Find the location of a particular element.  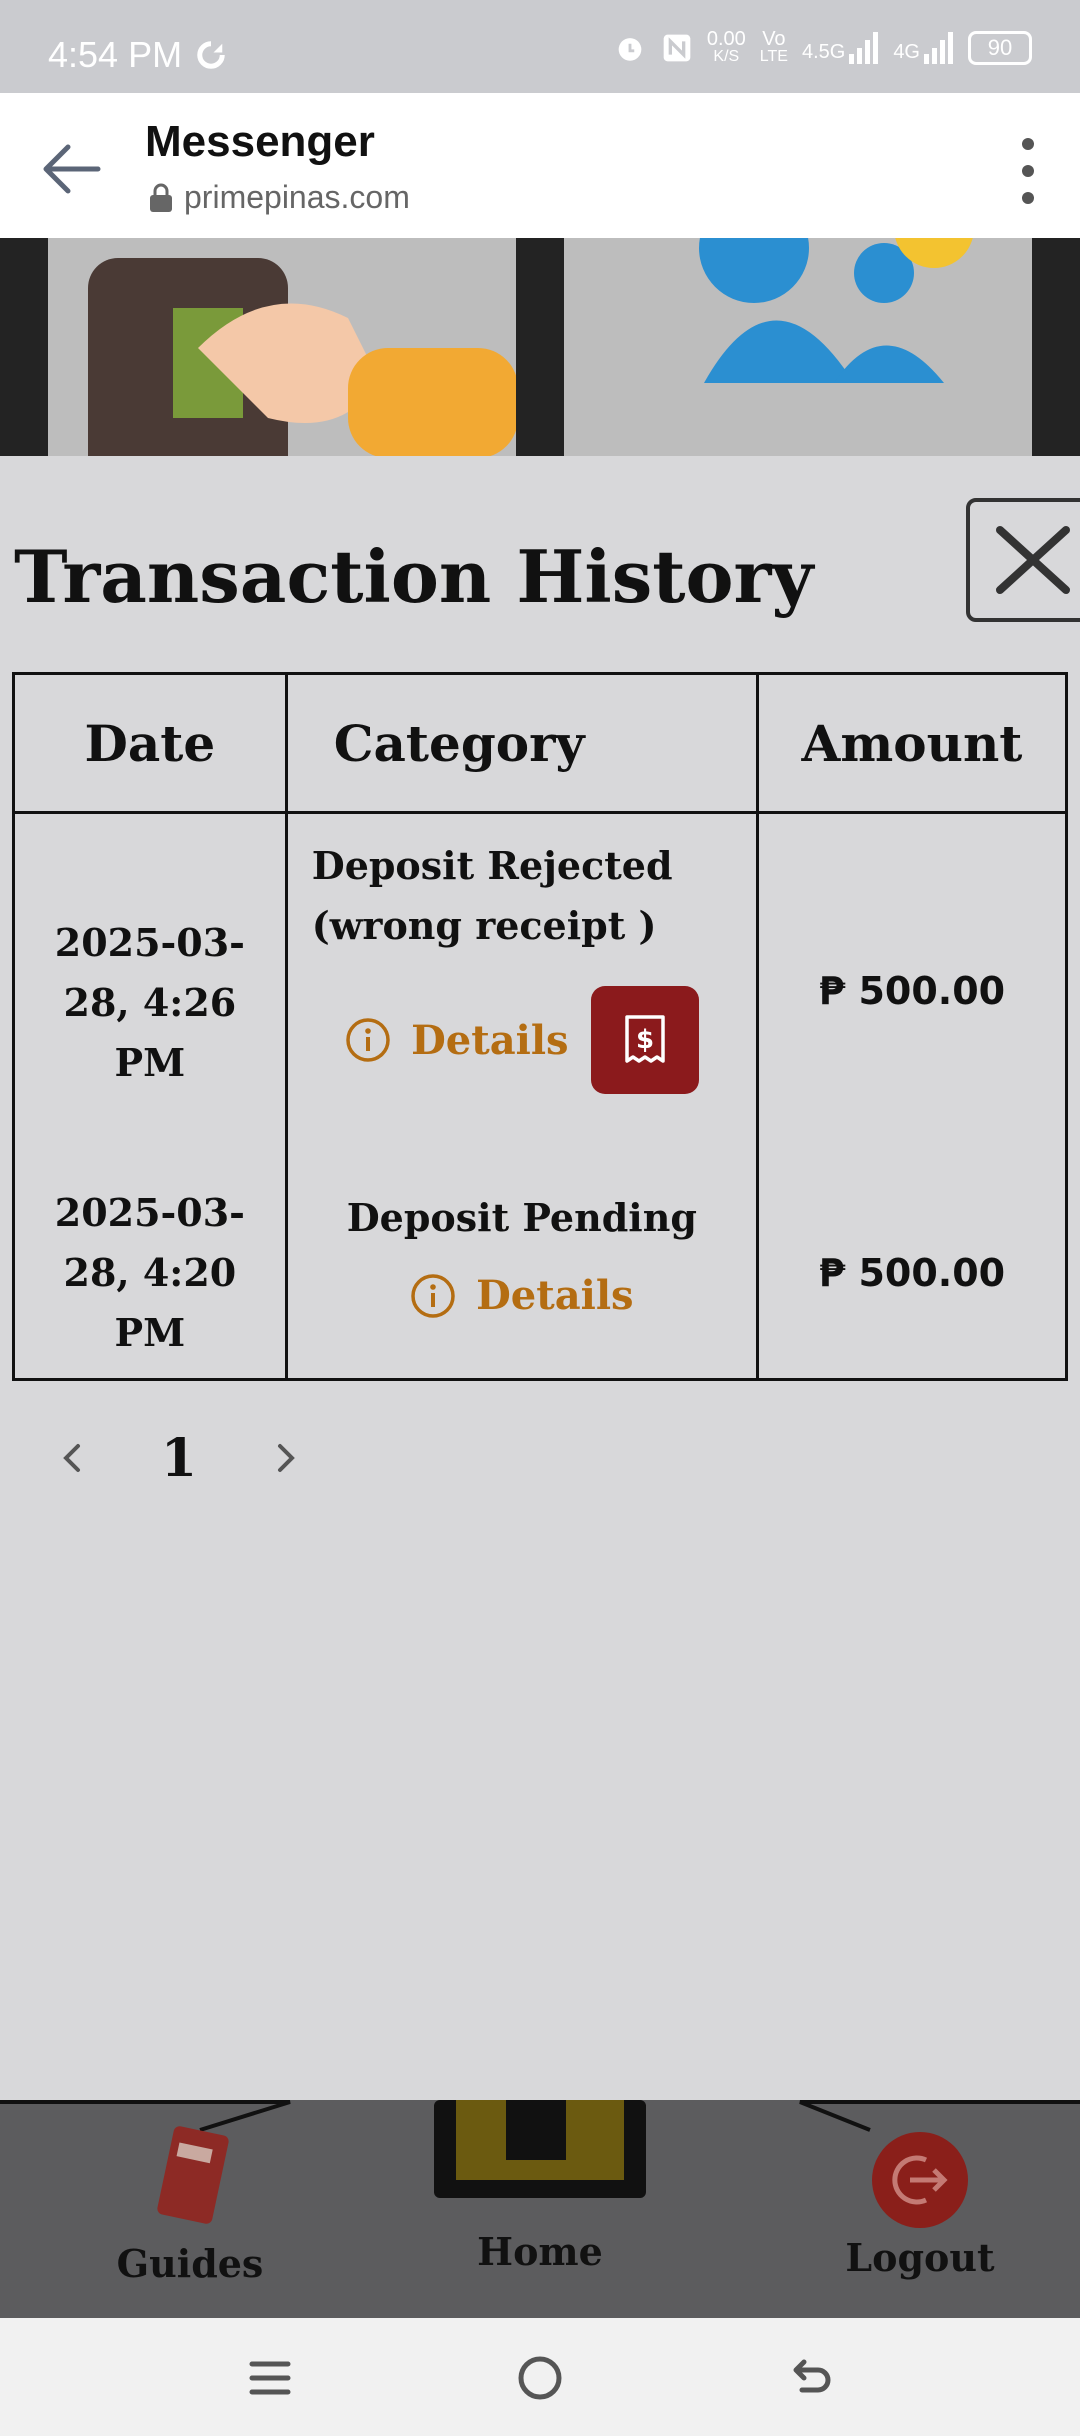

browser-url: primepinas.com is located at coordinates (279, 197).